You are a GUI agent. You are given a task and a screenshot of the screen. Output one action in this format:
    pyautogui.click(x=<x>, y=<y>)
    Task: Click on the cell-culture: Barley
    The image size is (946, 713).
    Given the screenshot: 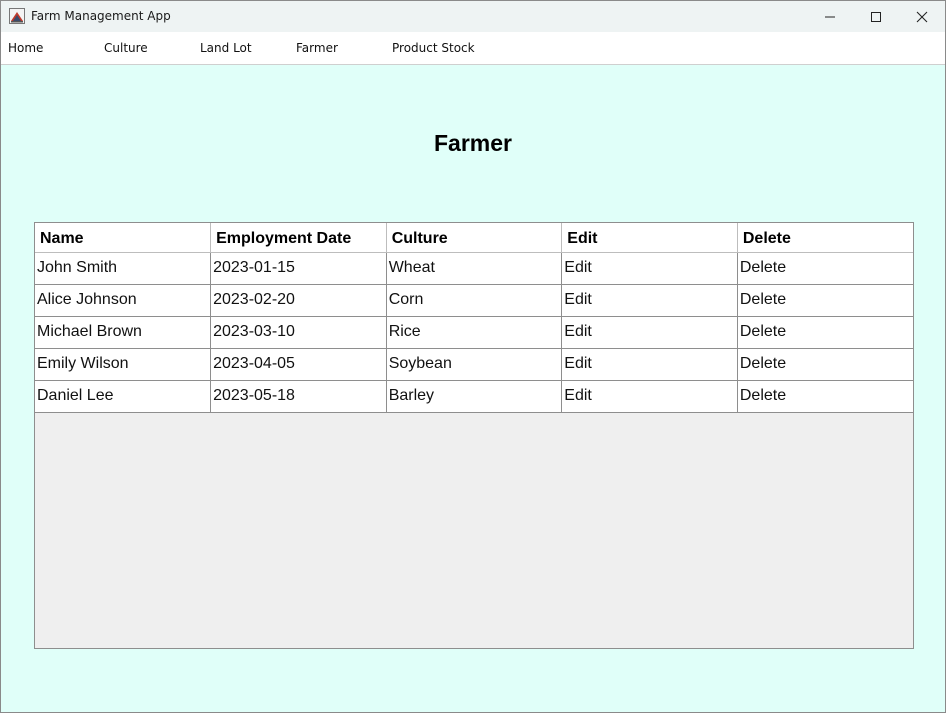 What is the action you would take?
    pyautogui.click(x=474, y=396)
    